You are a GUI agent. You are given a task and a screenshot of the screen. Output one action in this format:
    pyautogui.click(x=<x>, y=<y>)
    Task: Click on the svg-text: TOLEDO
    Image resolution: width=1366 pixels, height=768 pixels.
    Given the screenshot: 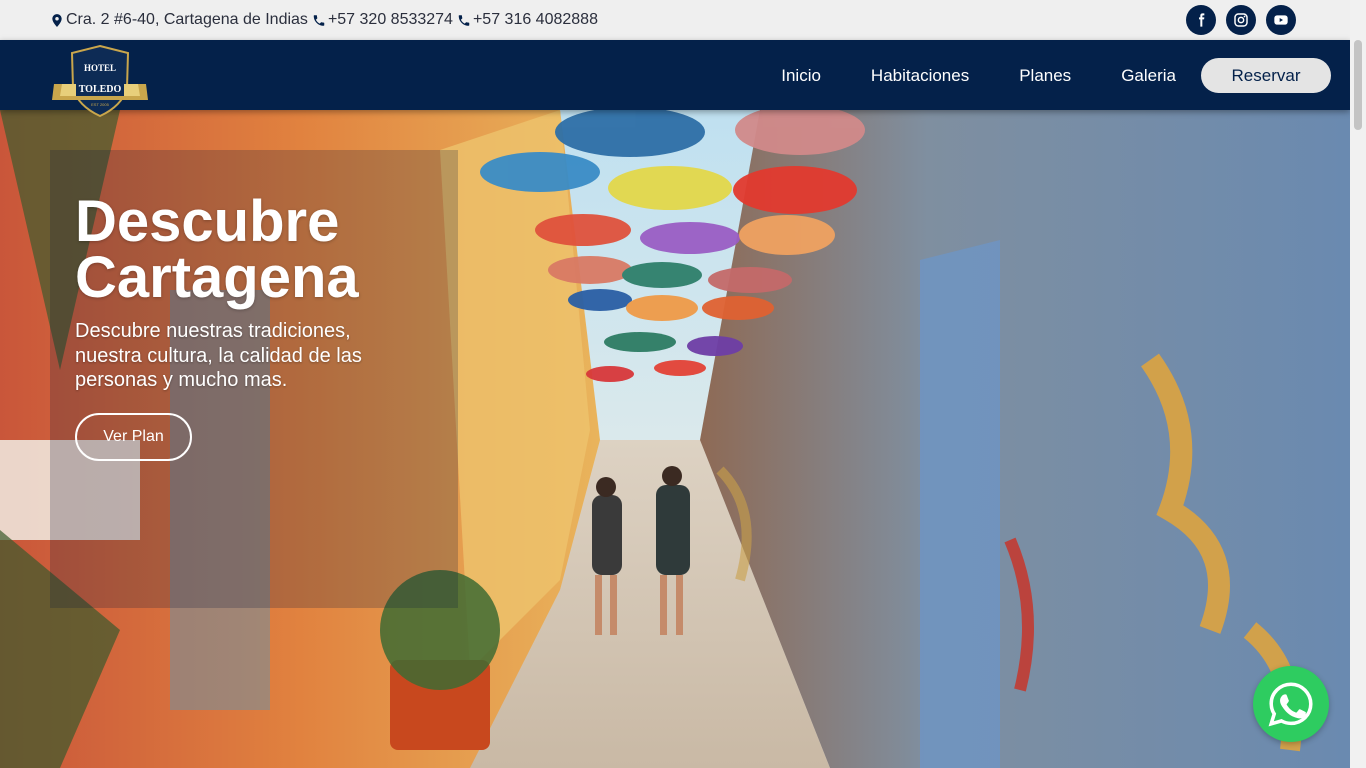 What is the action you would take?
    pyautogui.click(x=100, y=89)
    